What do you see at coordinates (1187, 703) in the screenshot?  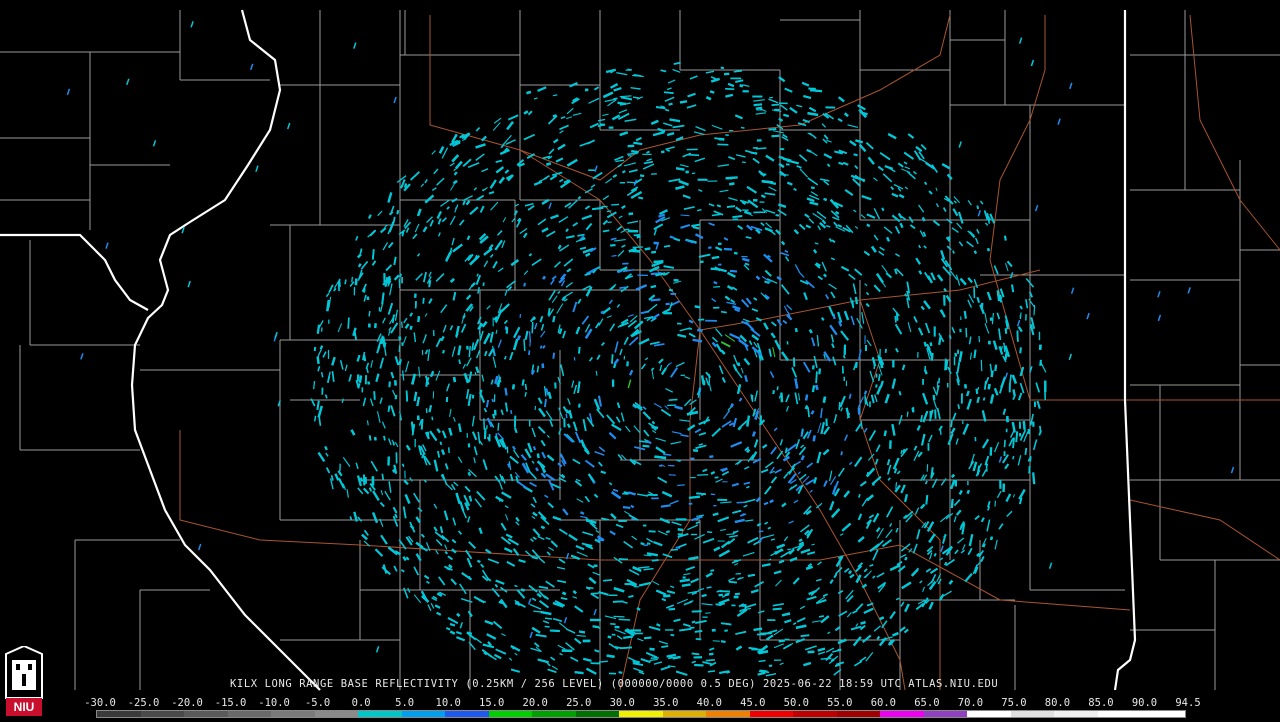 I see `colorbar-tick-label: 94.5` at bounding box center [1187, 703].